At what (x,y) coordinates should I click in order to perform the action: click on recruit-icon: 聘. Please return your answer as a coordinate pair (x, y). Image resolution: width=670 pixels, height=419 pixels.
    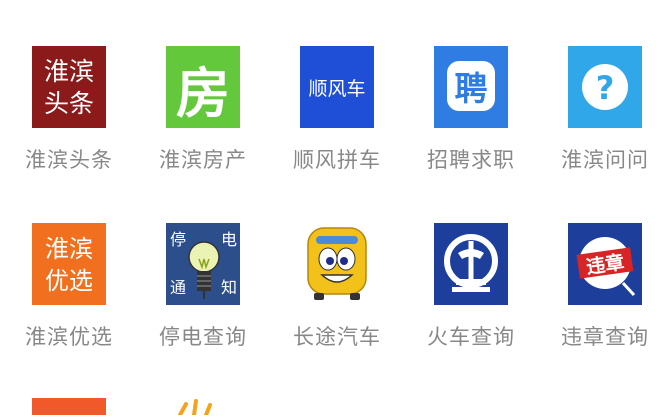
    Looking at the image, I should click on (471, 87).